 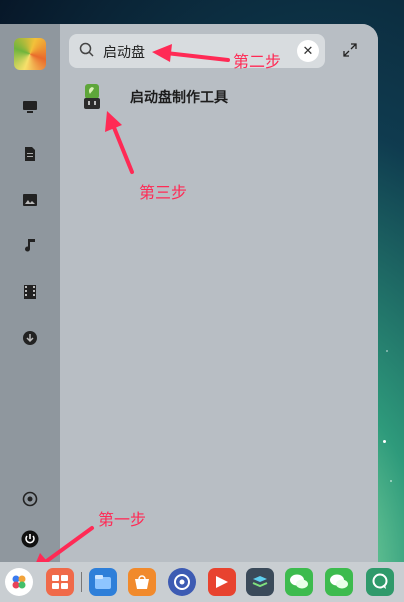 I want to click on annotation-step1: 第一步, so click(x=122, y=519).